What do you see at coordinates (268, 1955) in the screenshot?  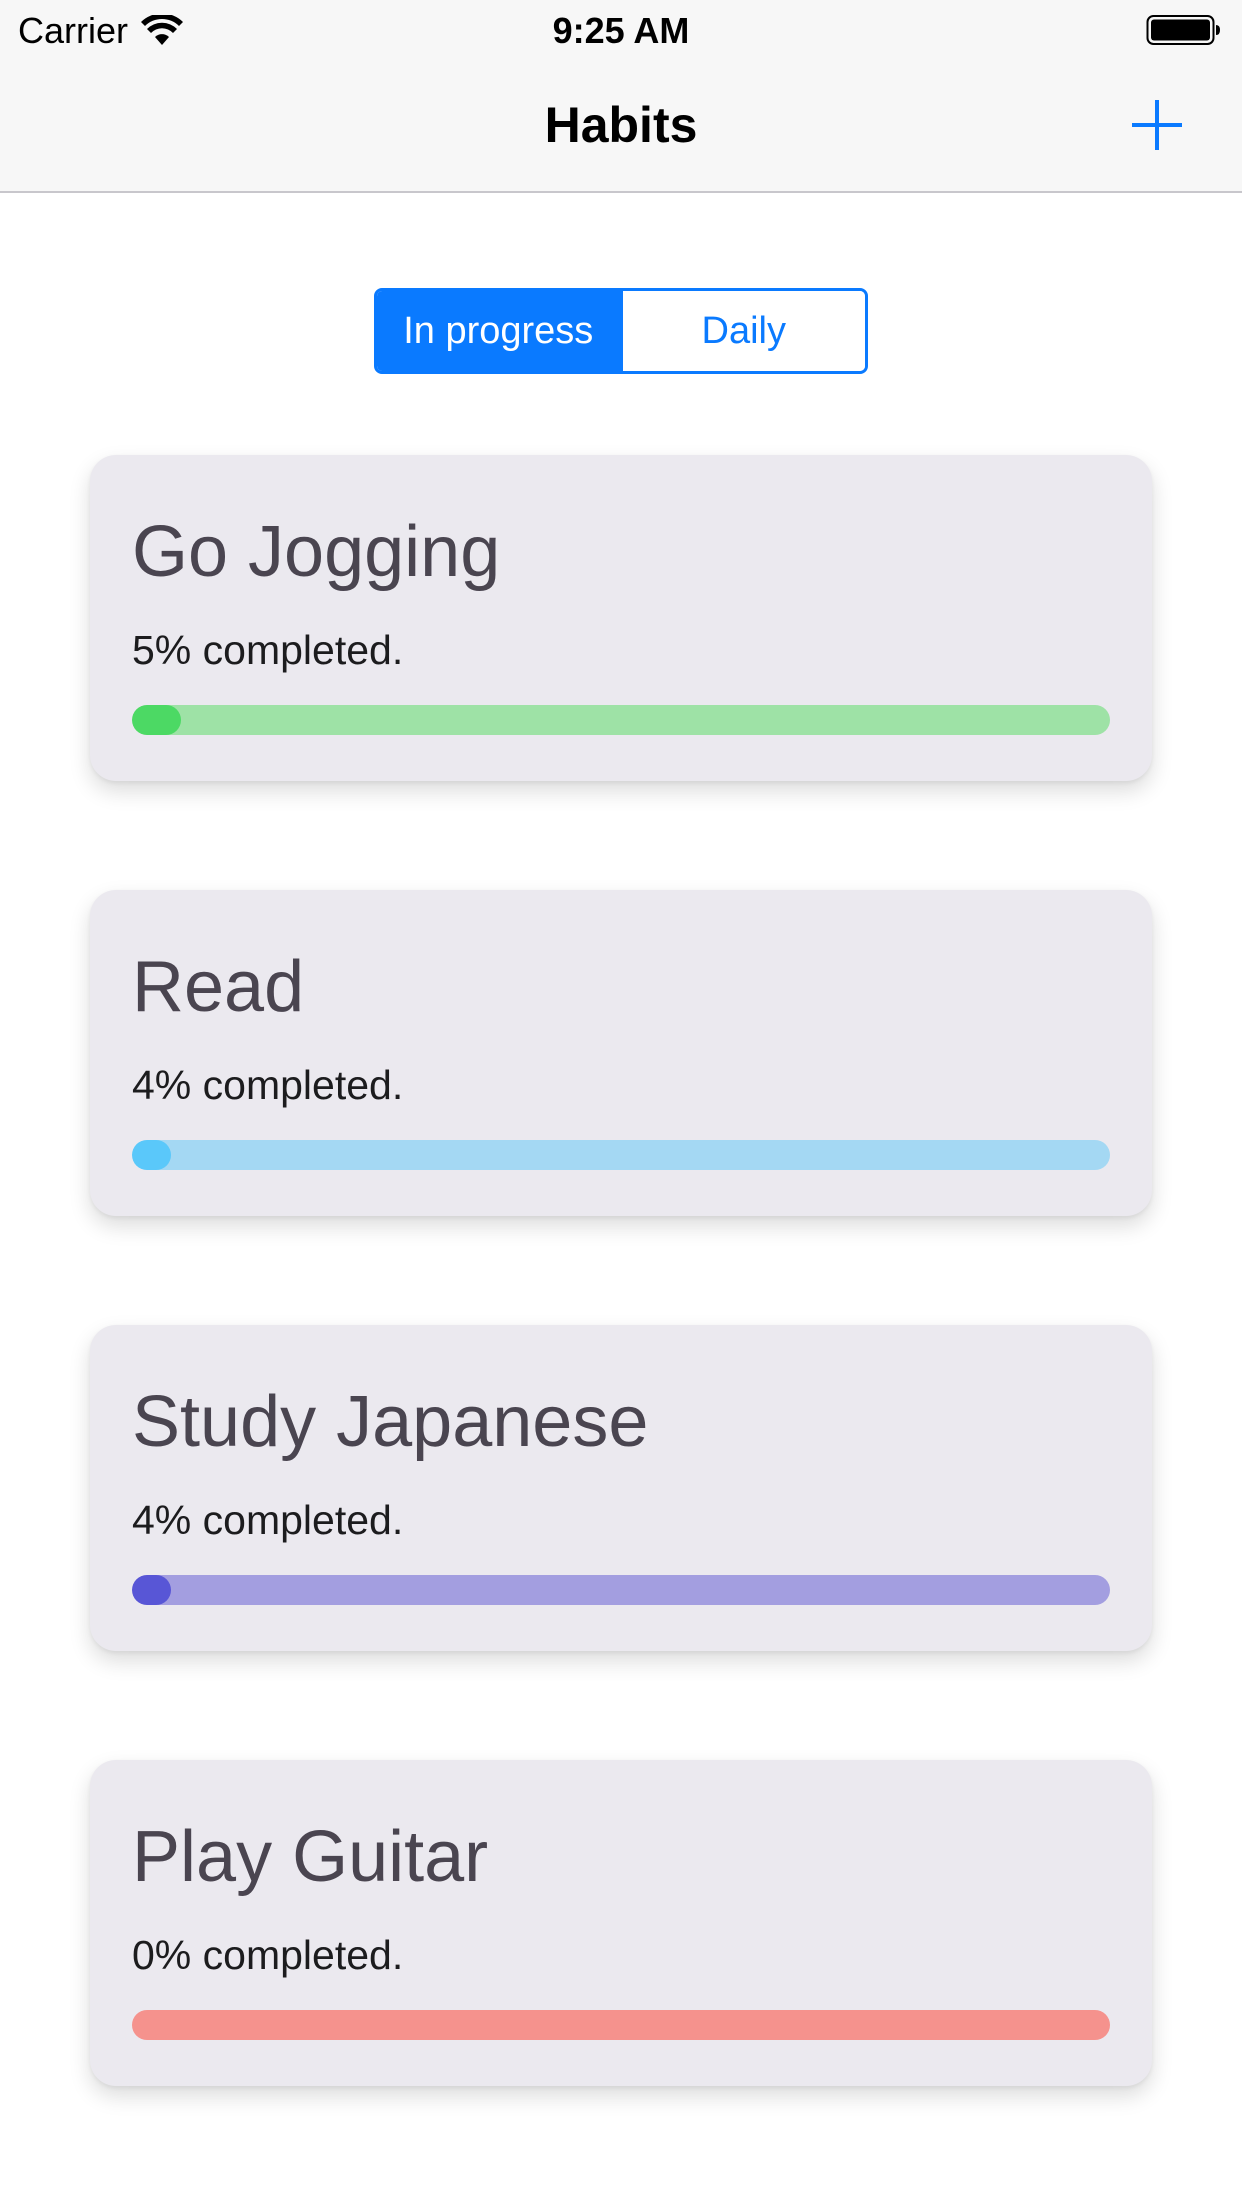 I see `habit-progress-text: 0% completed.` at bounding box center [268, 1955].